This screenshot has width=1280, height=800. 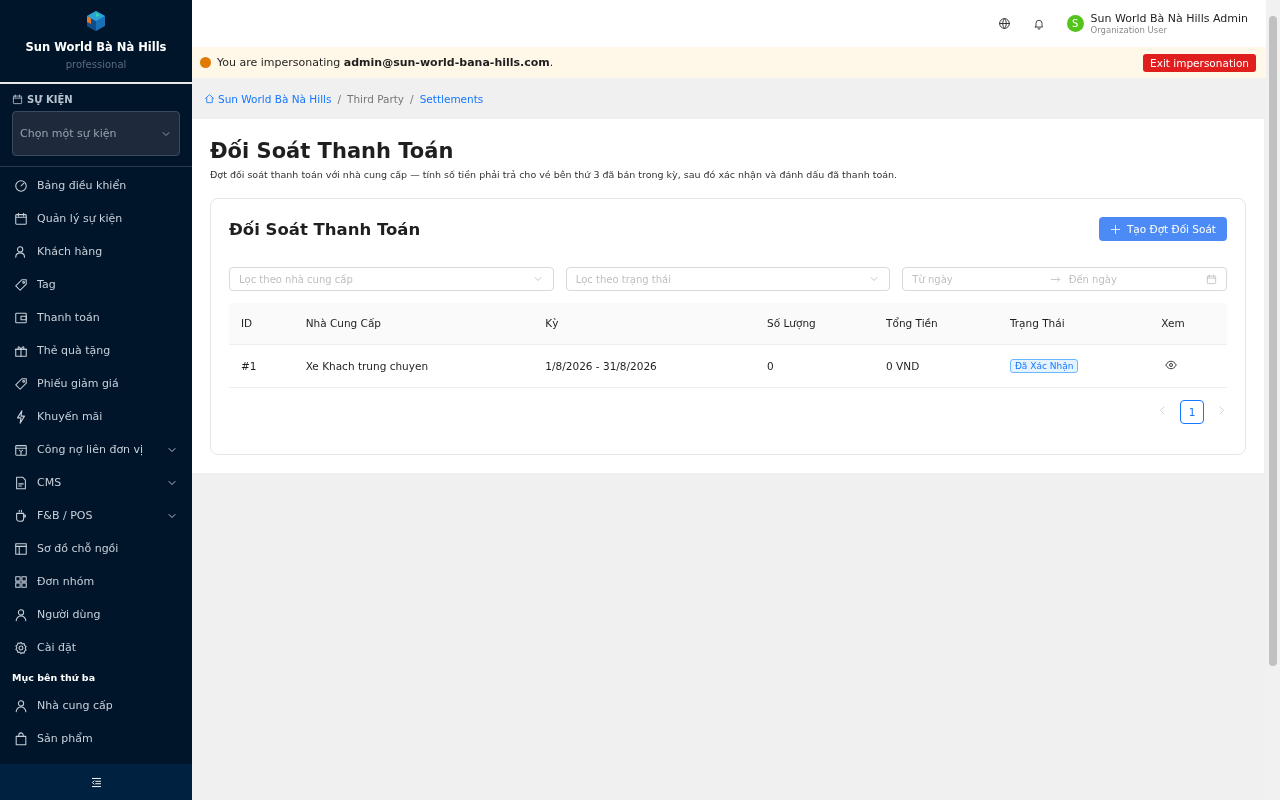 I want to click on column-header: ID, so click(x=261, y=323).